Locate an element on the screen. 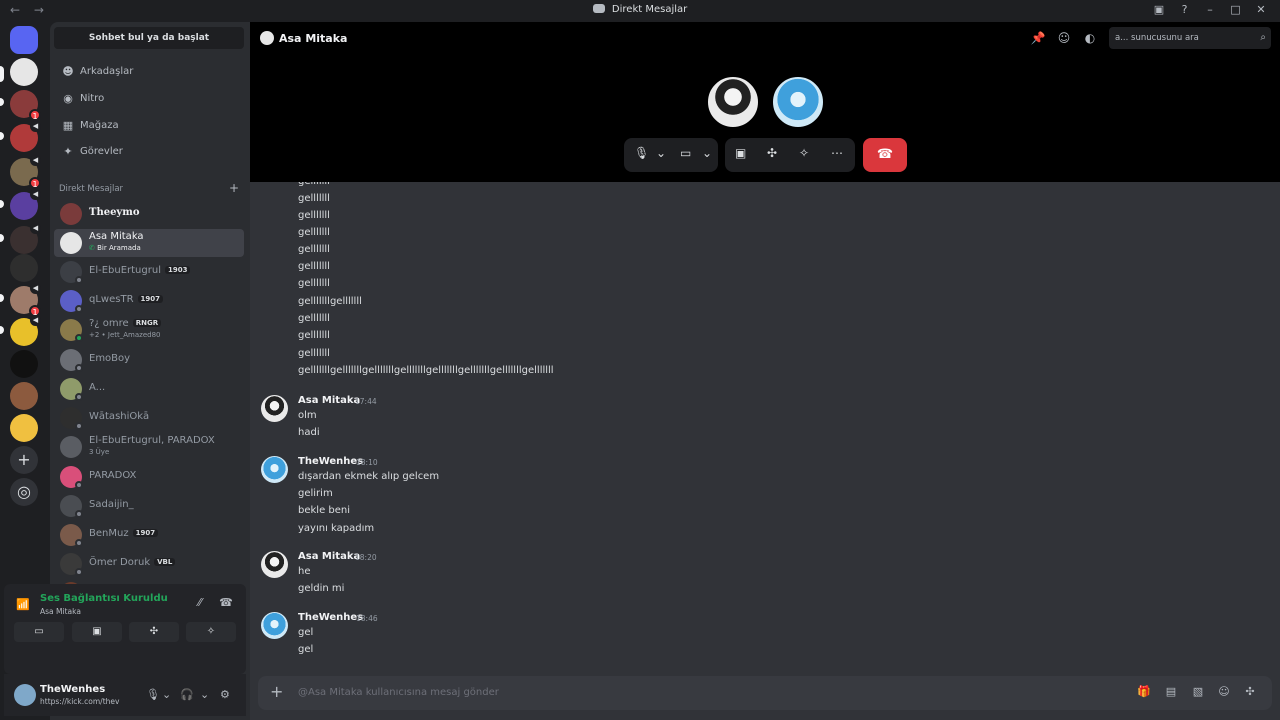  screen-share-button: ▣ is located at coordinates (97, 632).